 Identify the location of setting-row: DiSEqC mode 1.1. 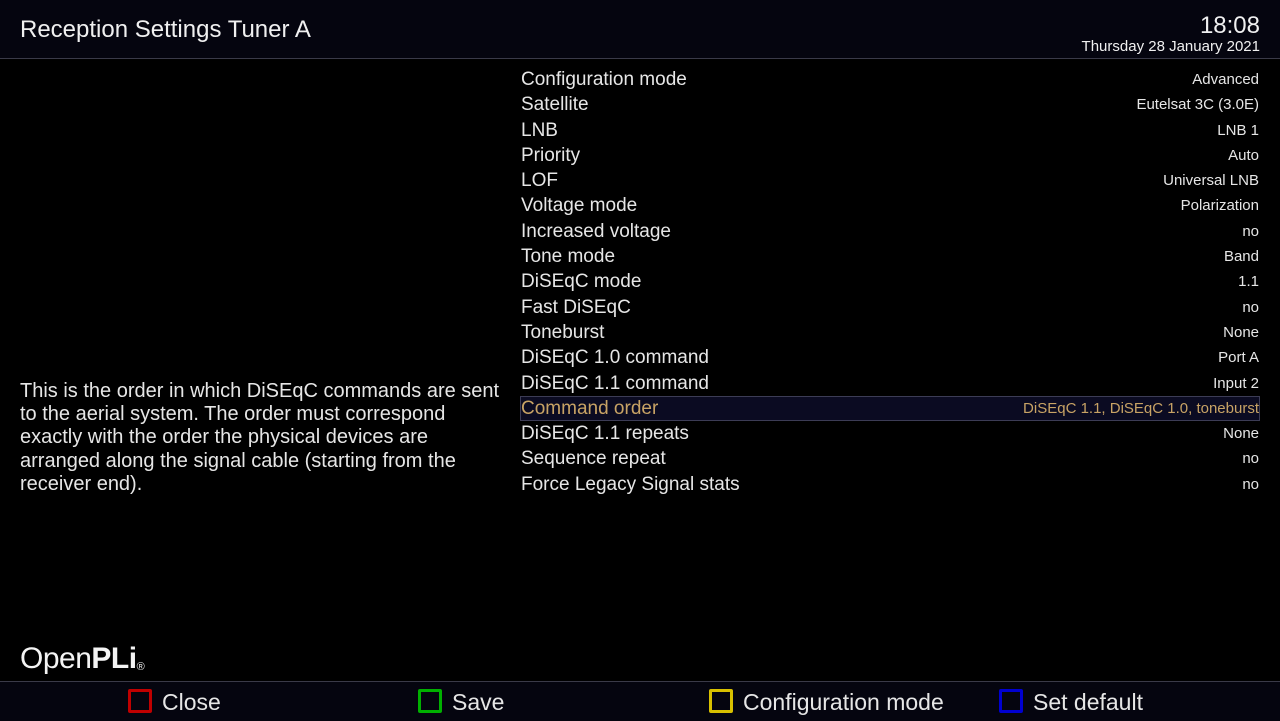
(890, 281).